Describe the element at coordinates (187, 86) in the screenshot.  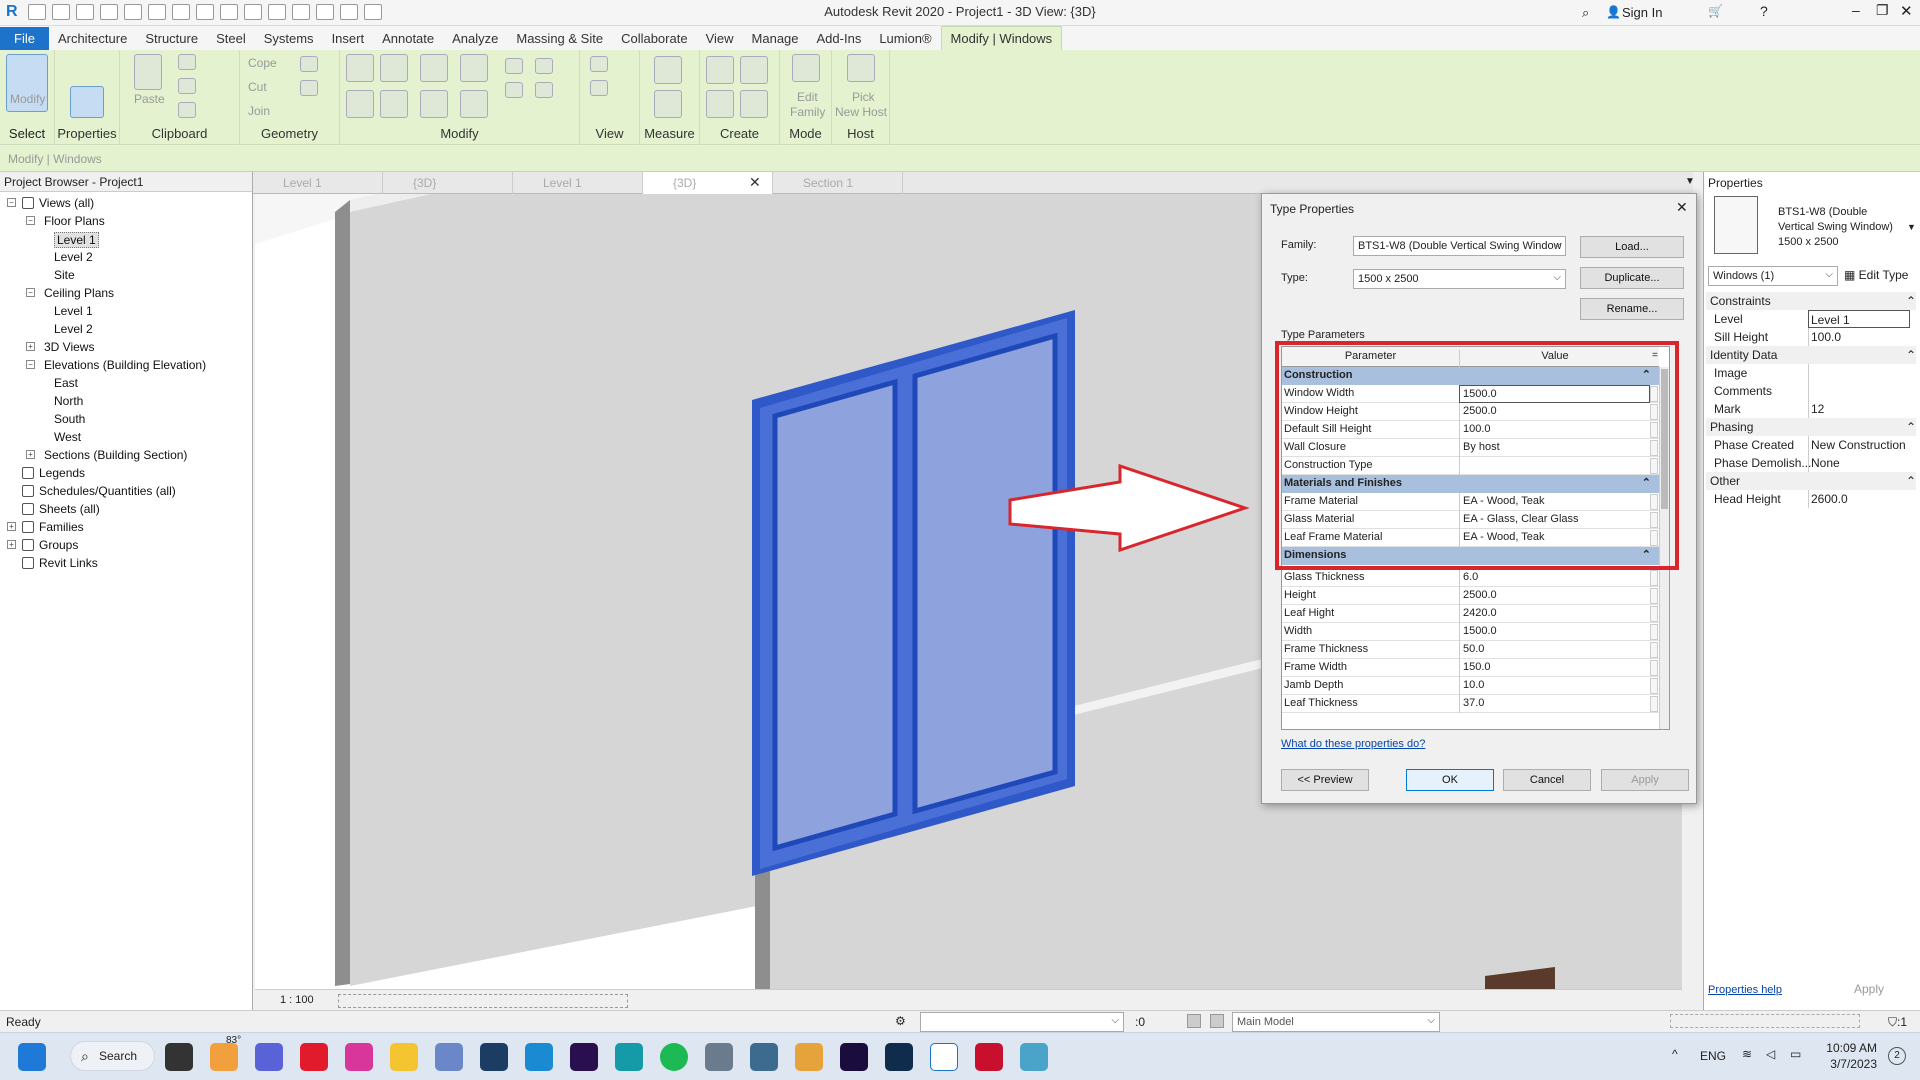
I see `copy-icon` at that location.